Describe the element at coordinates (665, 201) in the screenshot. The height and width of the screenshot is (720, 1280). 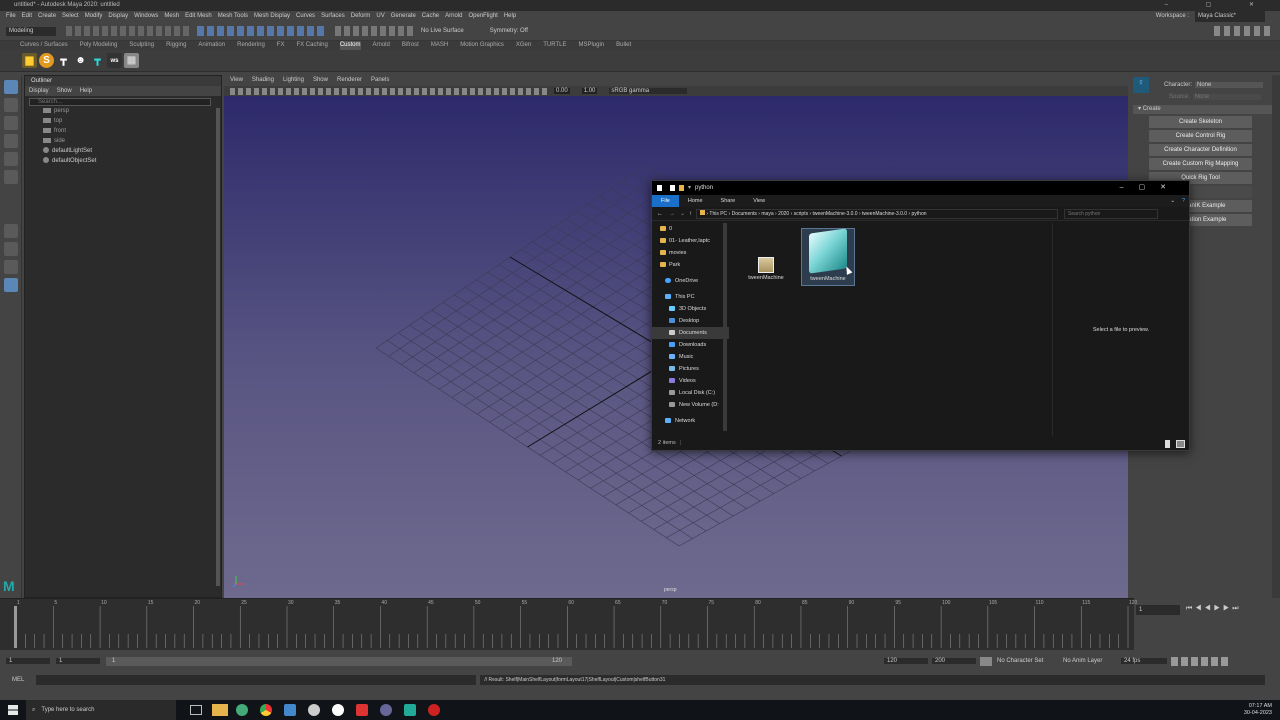
I see `ribbon-tab-file: File` at that location.